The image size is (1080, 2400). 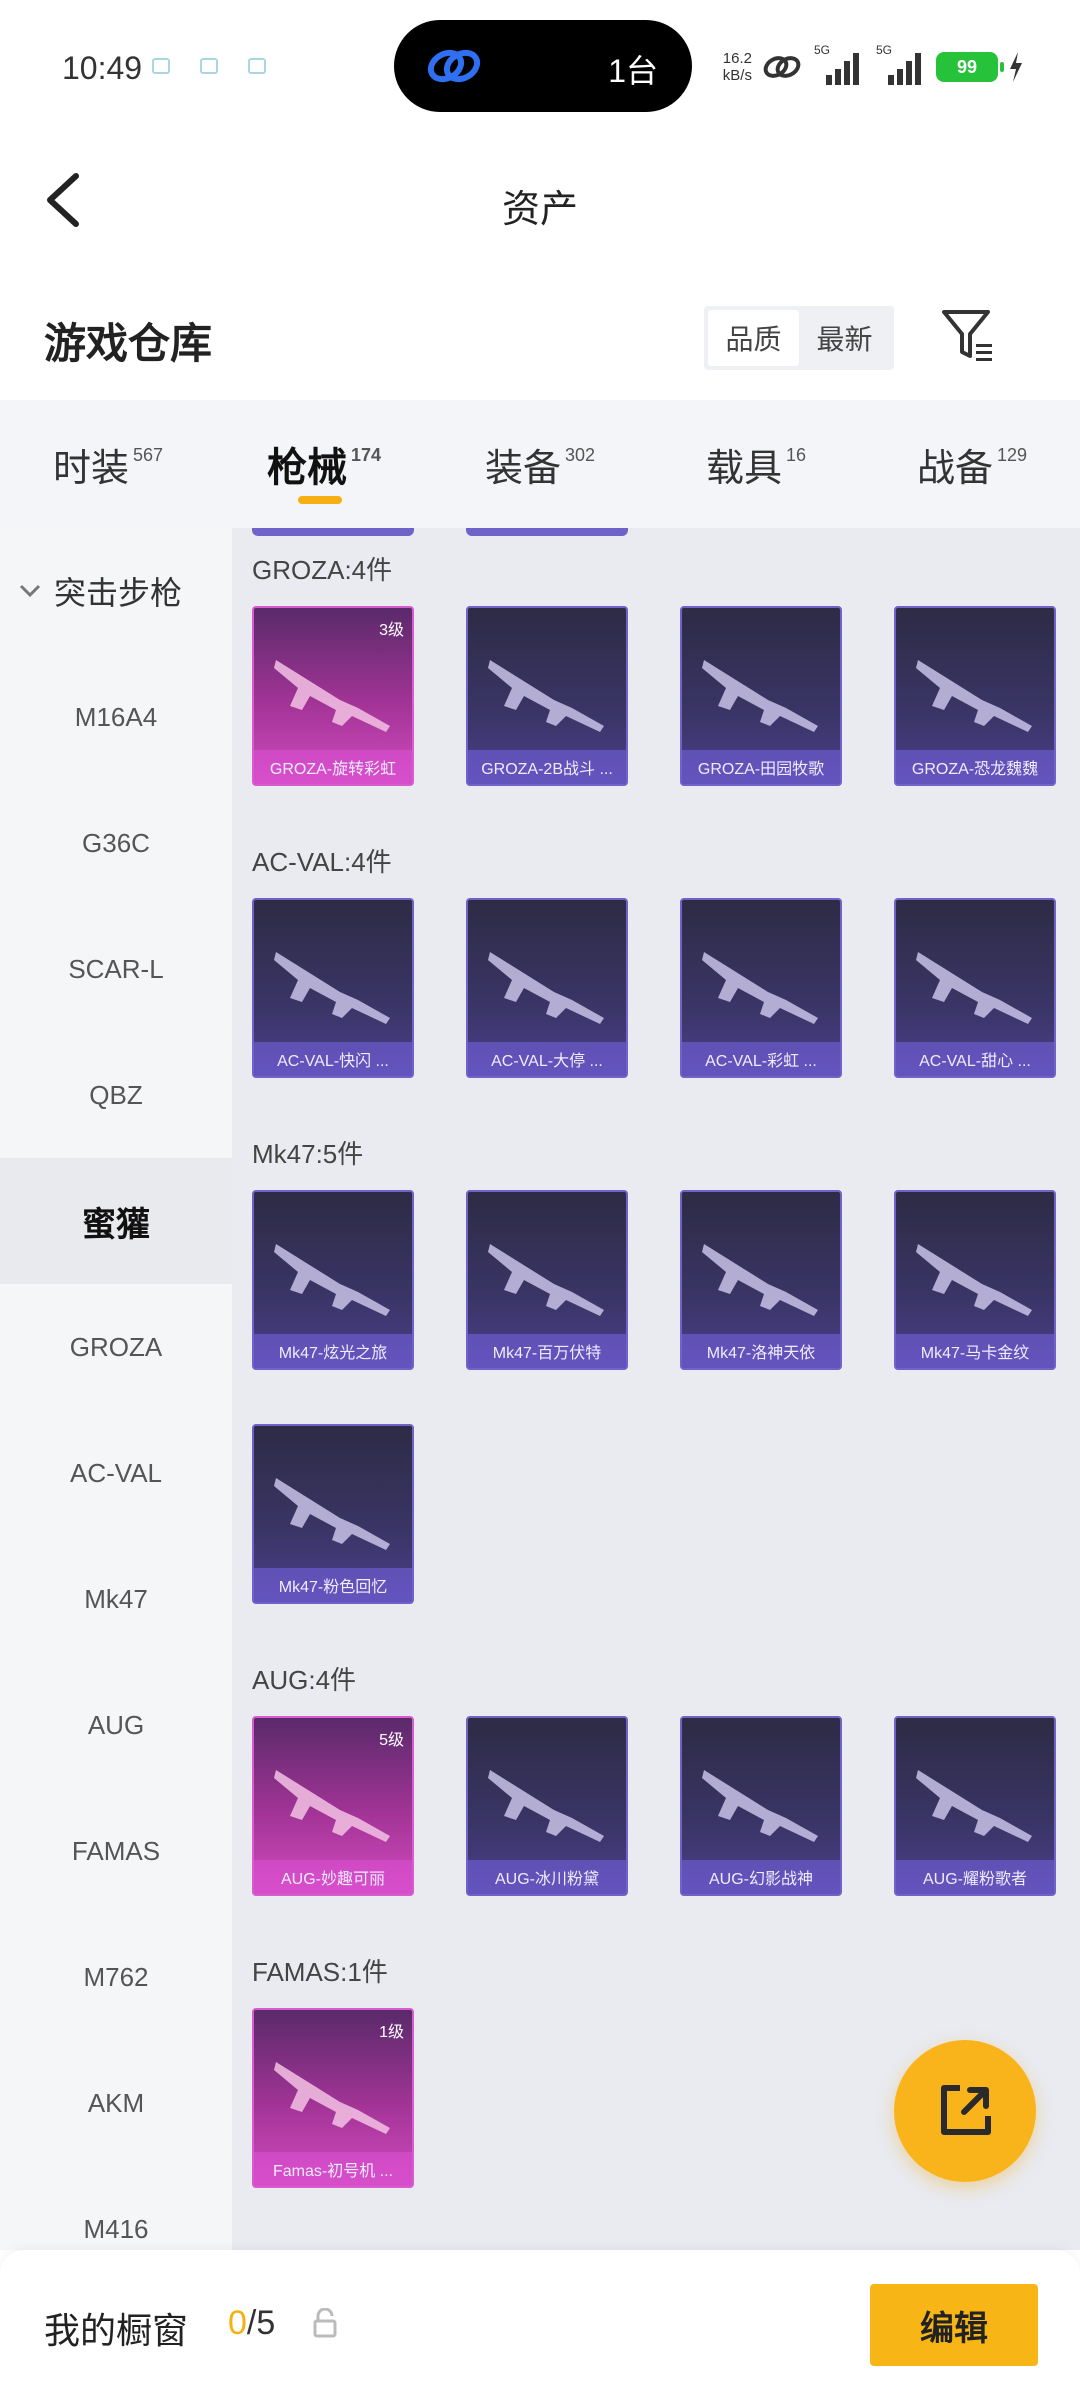 What do you see at coordinates (116, 1221) in the screenshot?
I see `sidebar-item-active: 蜜獾` at bounding box center [116, 1221].